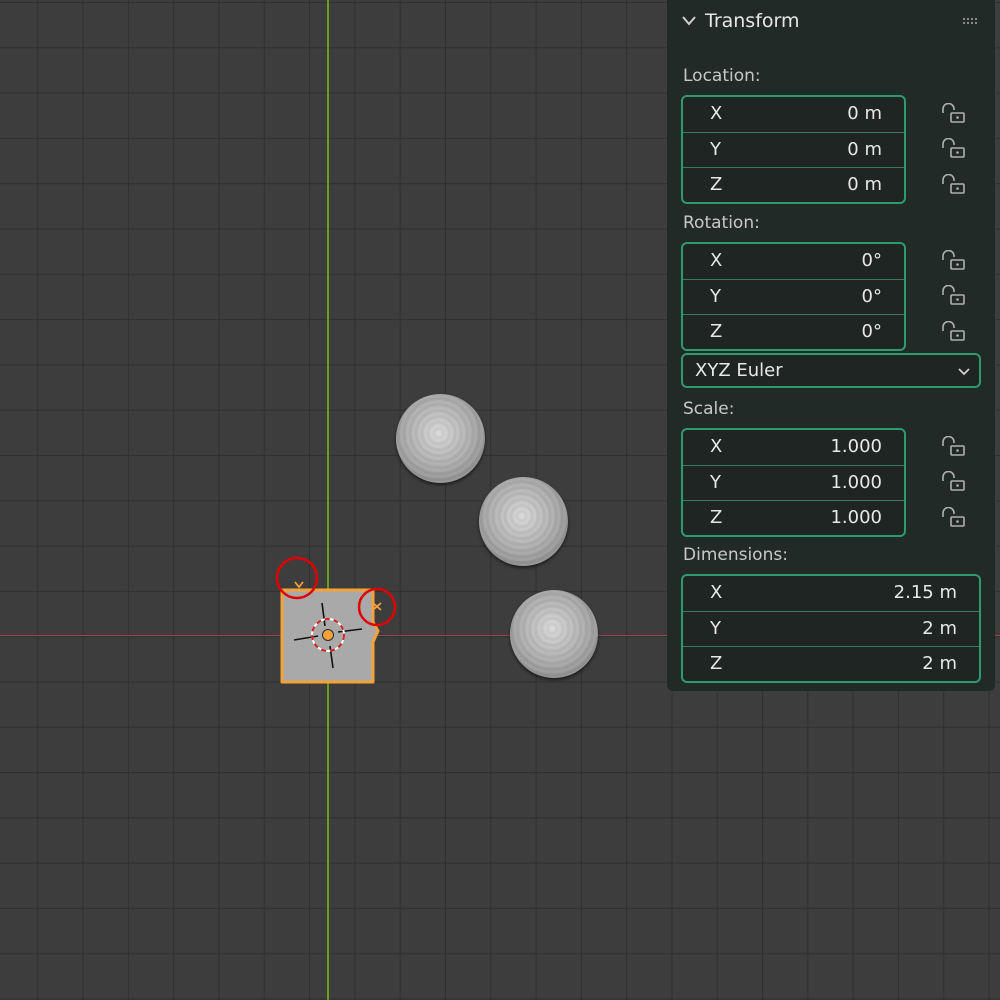 This screenshot has height=1000, width=1000. Describe the element at coordinates (793, 184) in the screenshot. I see `location-z-field: Z 0 m` at that location.